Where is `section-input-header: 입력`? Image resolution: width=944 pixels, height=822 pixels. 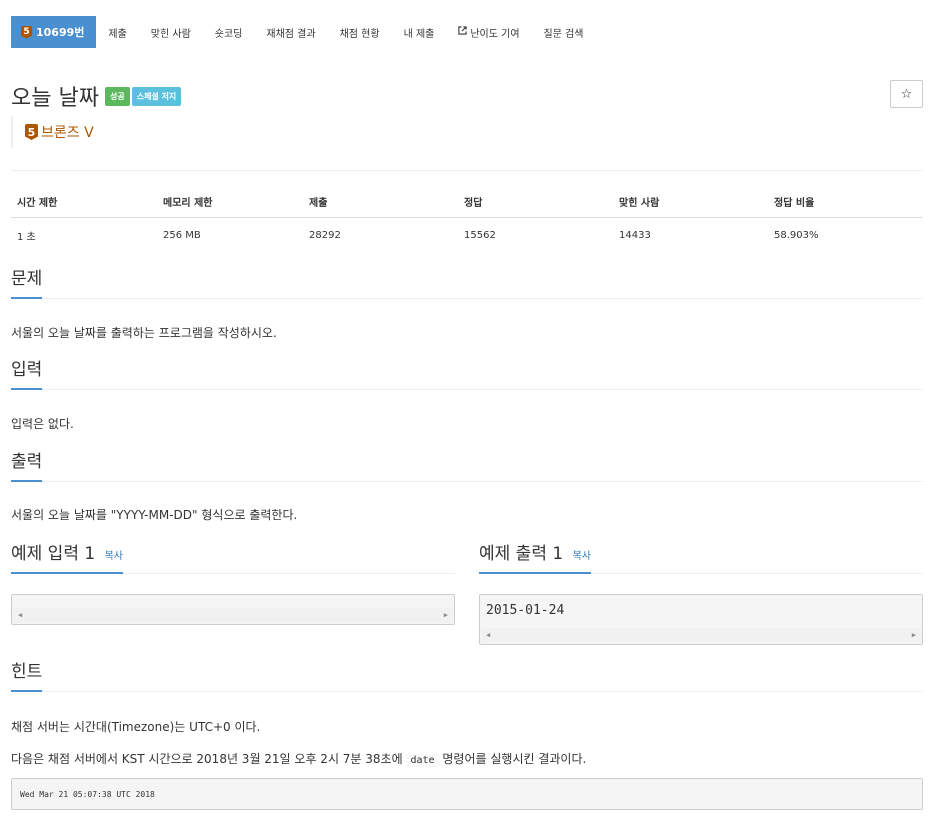 section-input-header: 입력 is located at coordinates (467, 374).